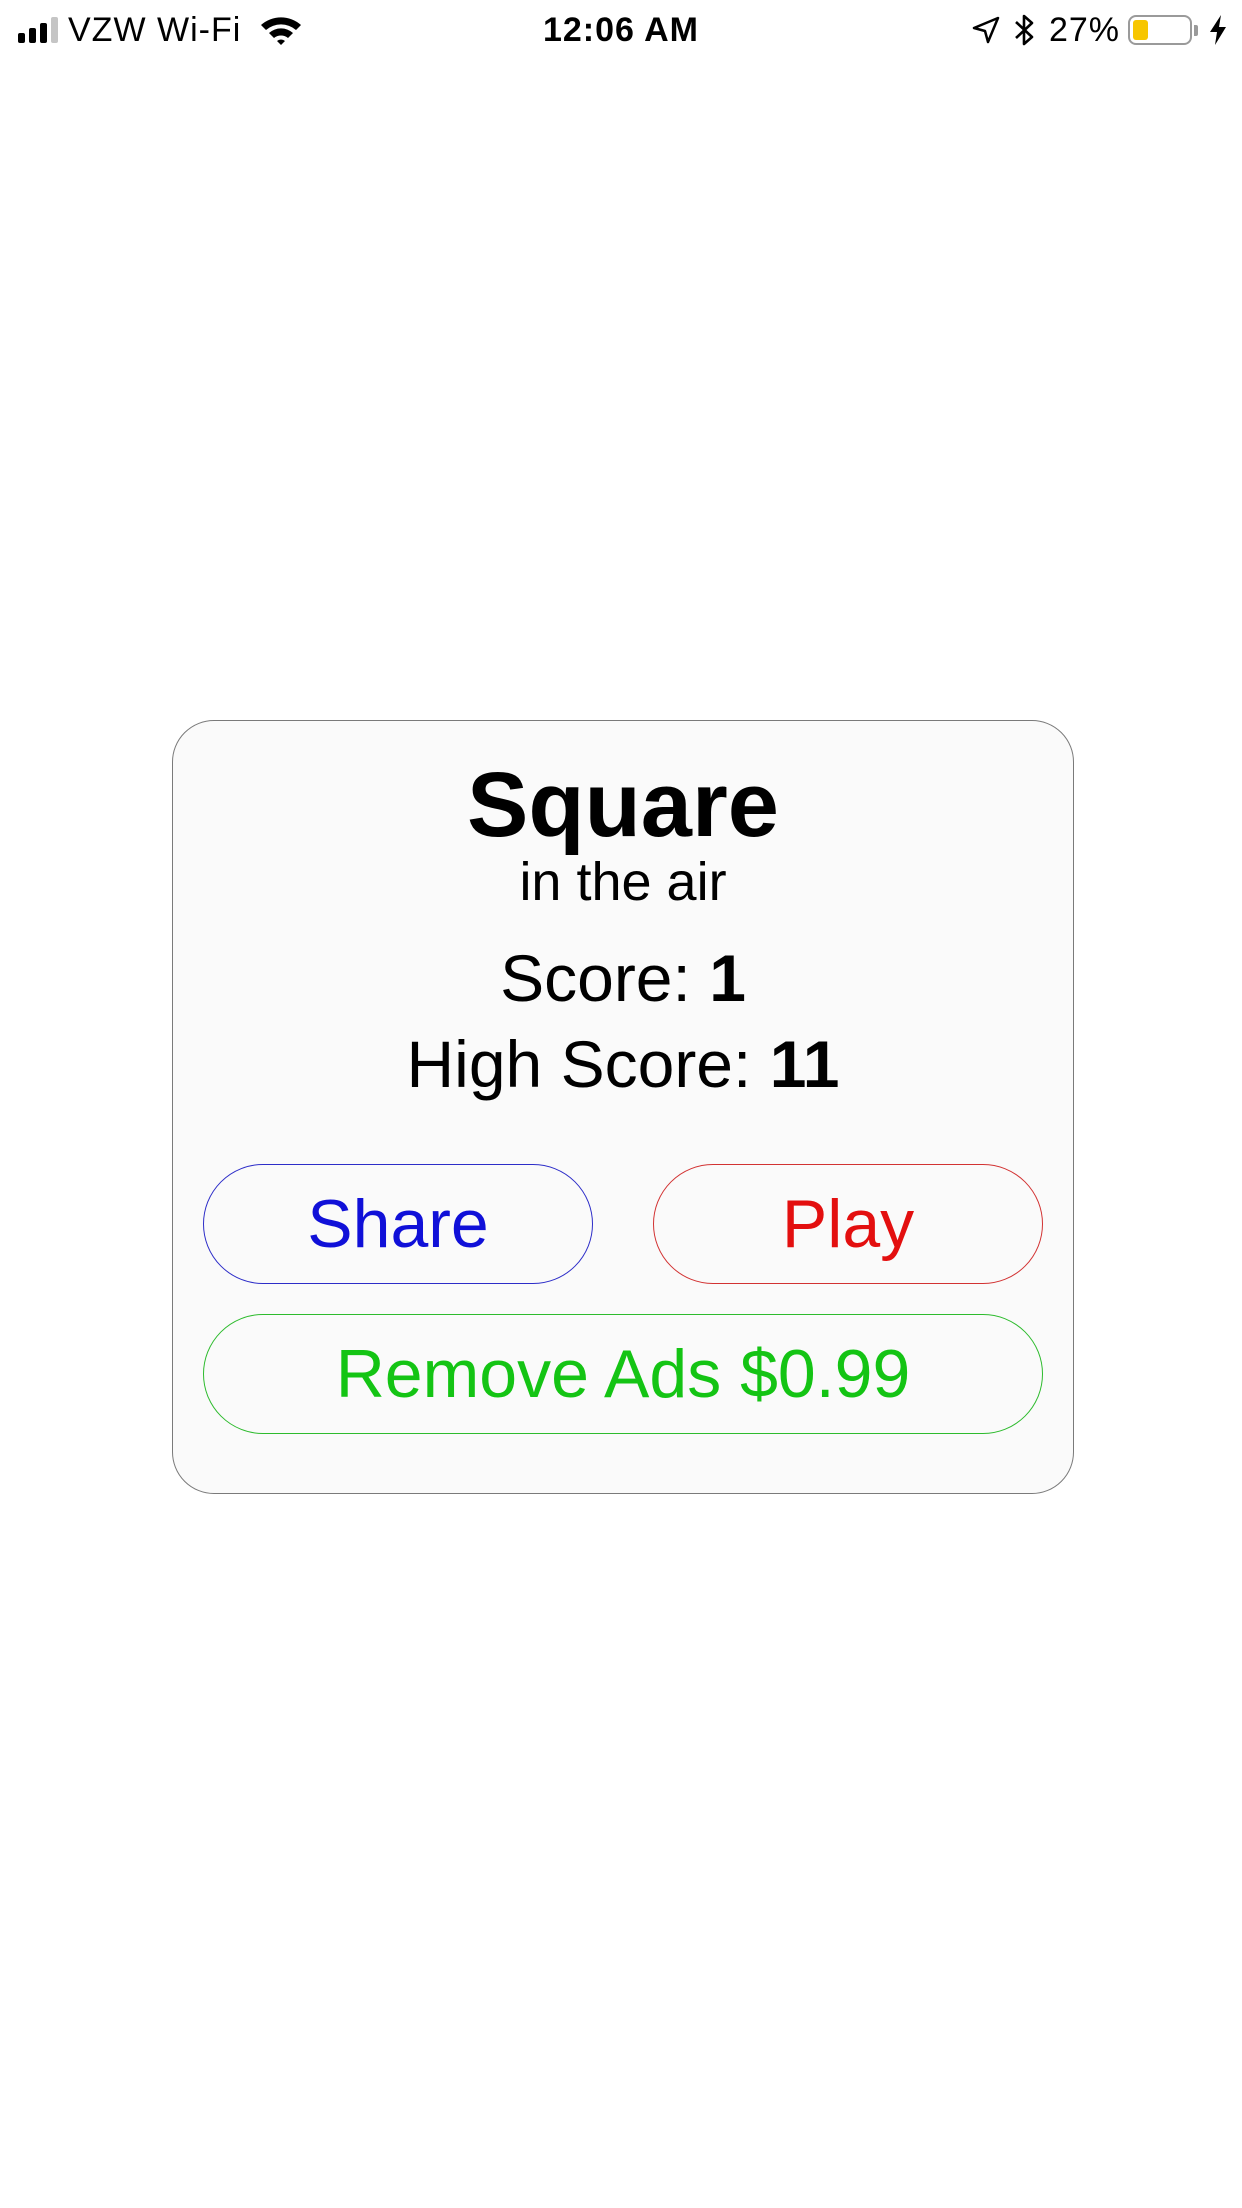  I want to click on battery-nub, so click(1196, 30).